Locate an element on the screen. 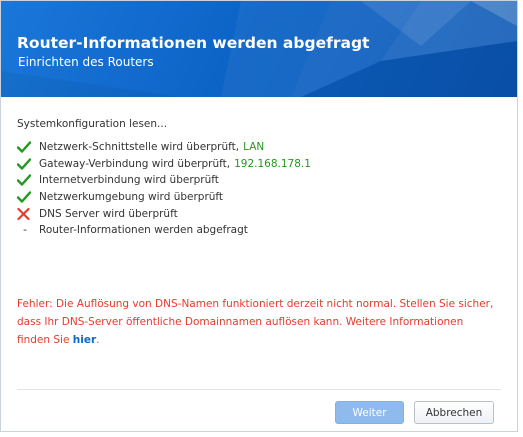  next-button: Weiter is located at coordinates (369, 412).